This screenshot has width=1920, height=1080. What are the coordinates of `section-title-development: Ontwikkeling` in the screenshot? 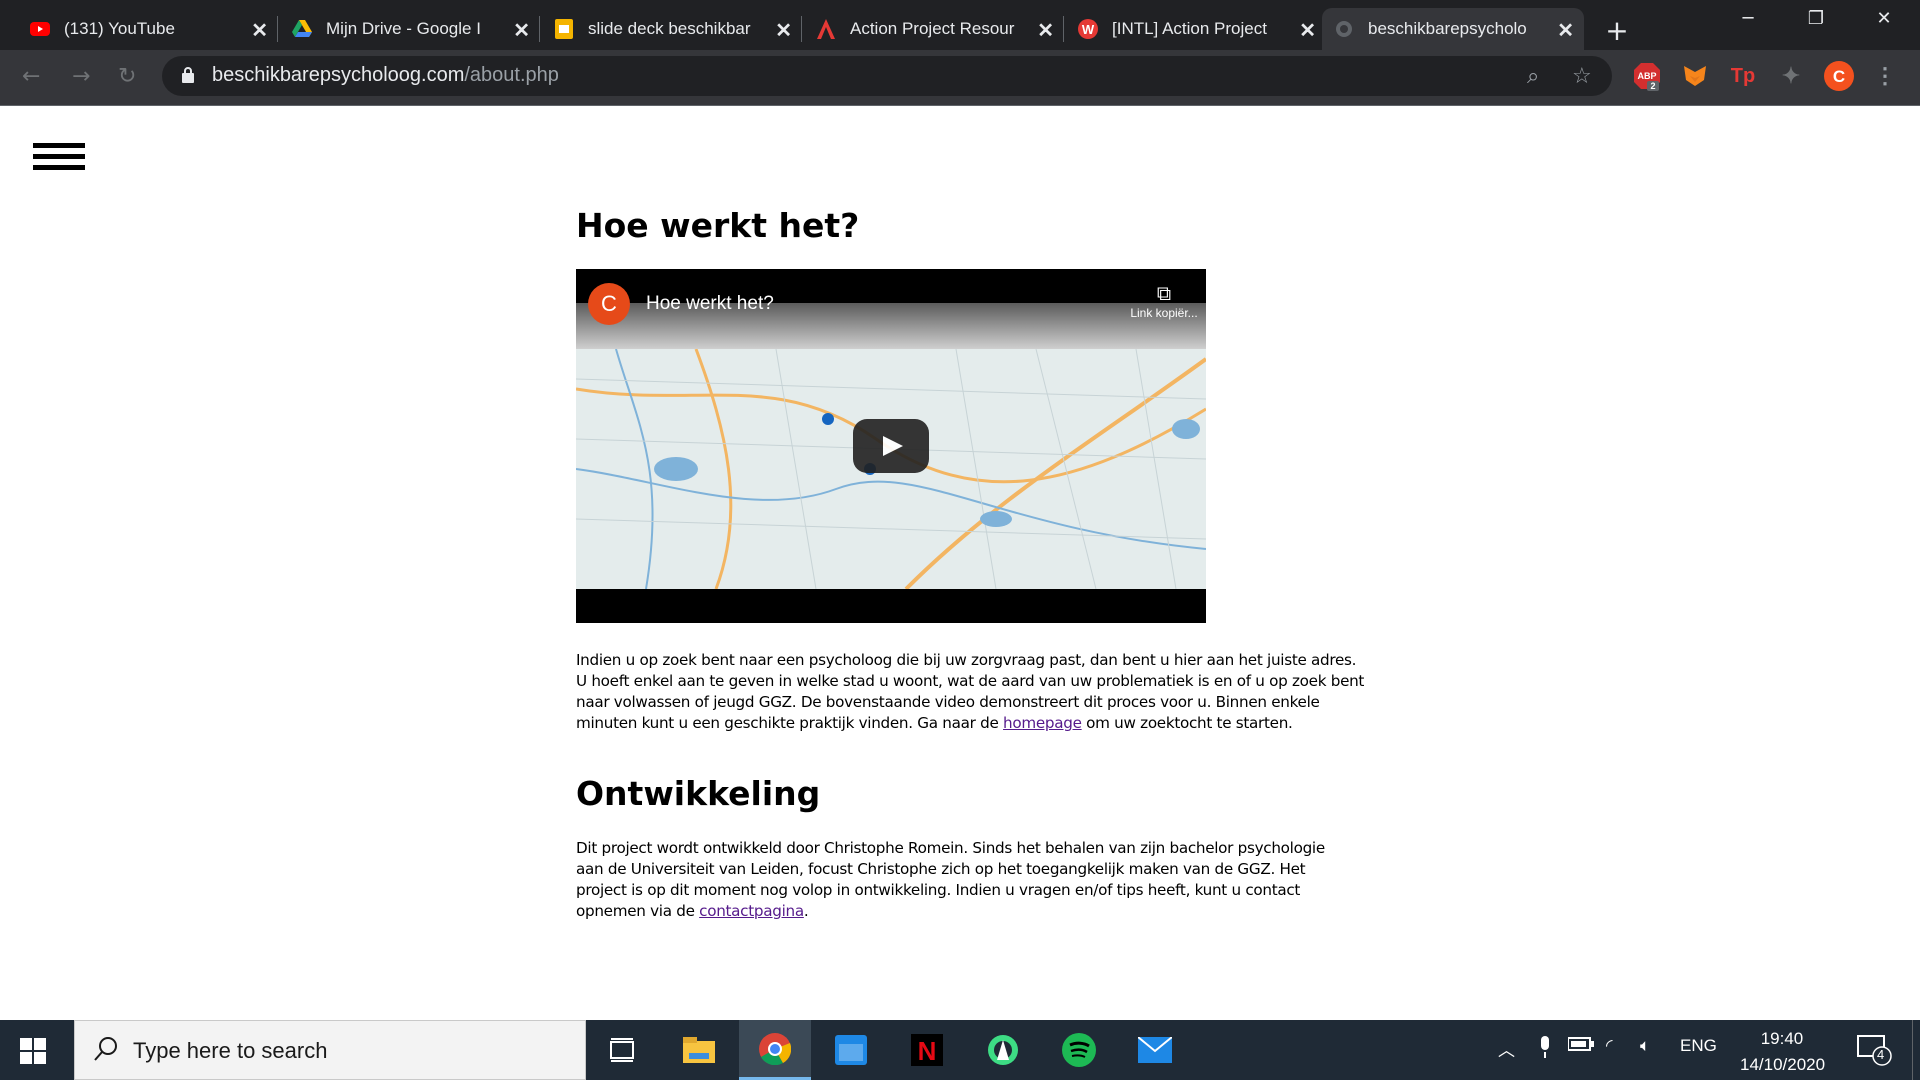 It's located at (698, 793).